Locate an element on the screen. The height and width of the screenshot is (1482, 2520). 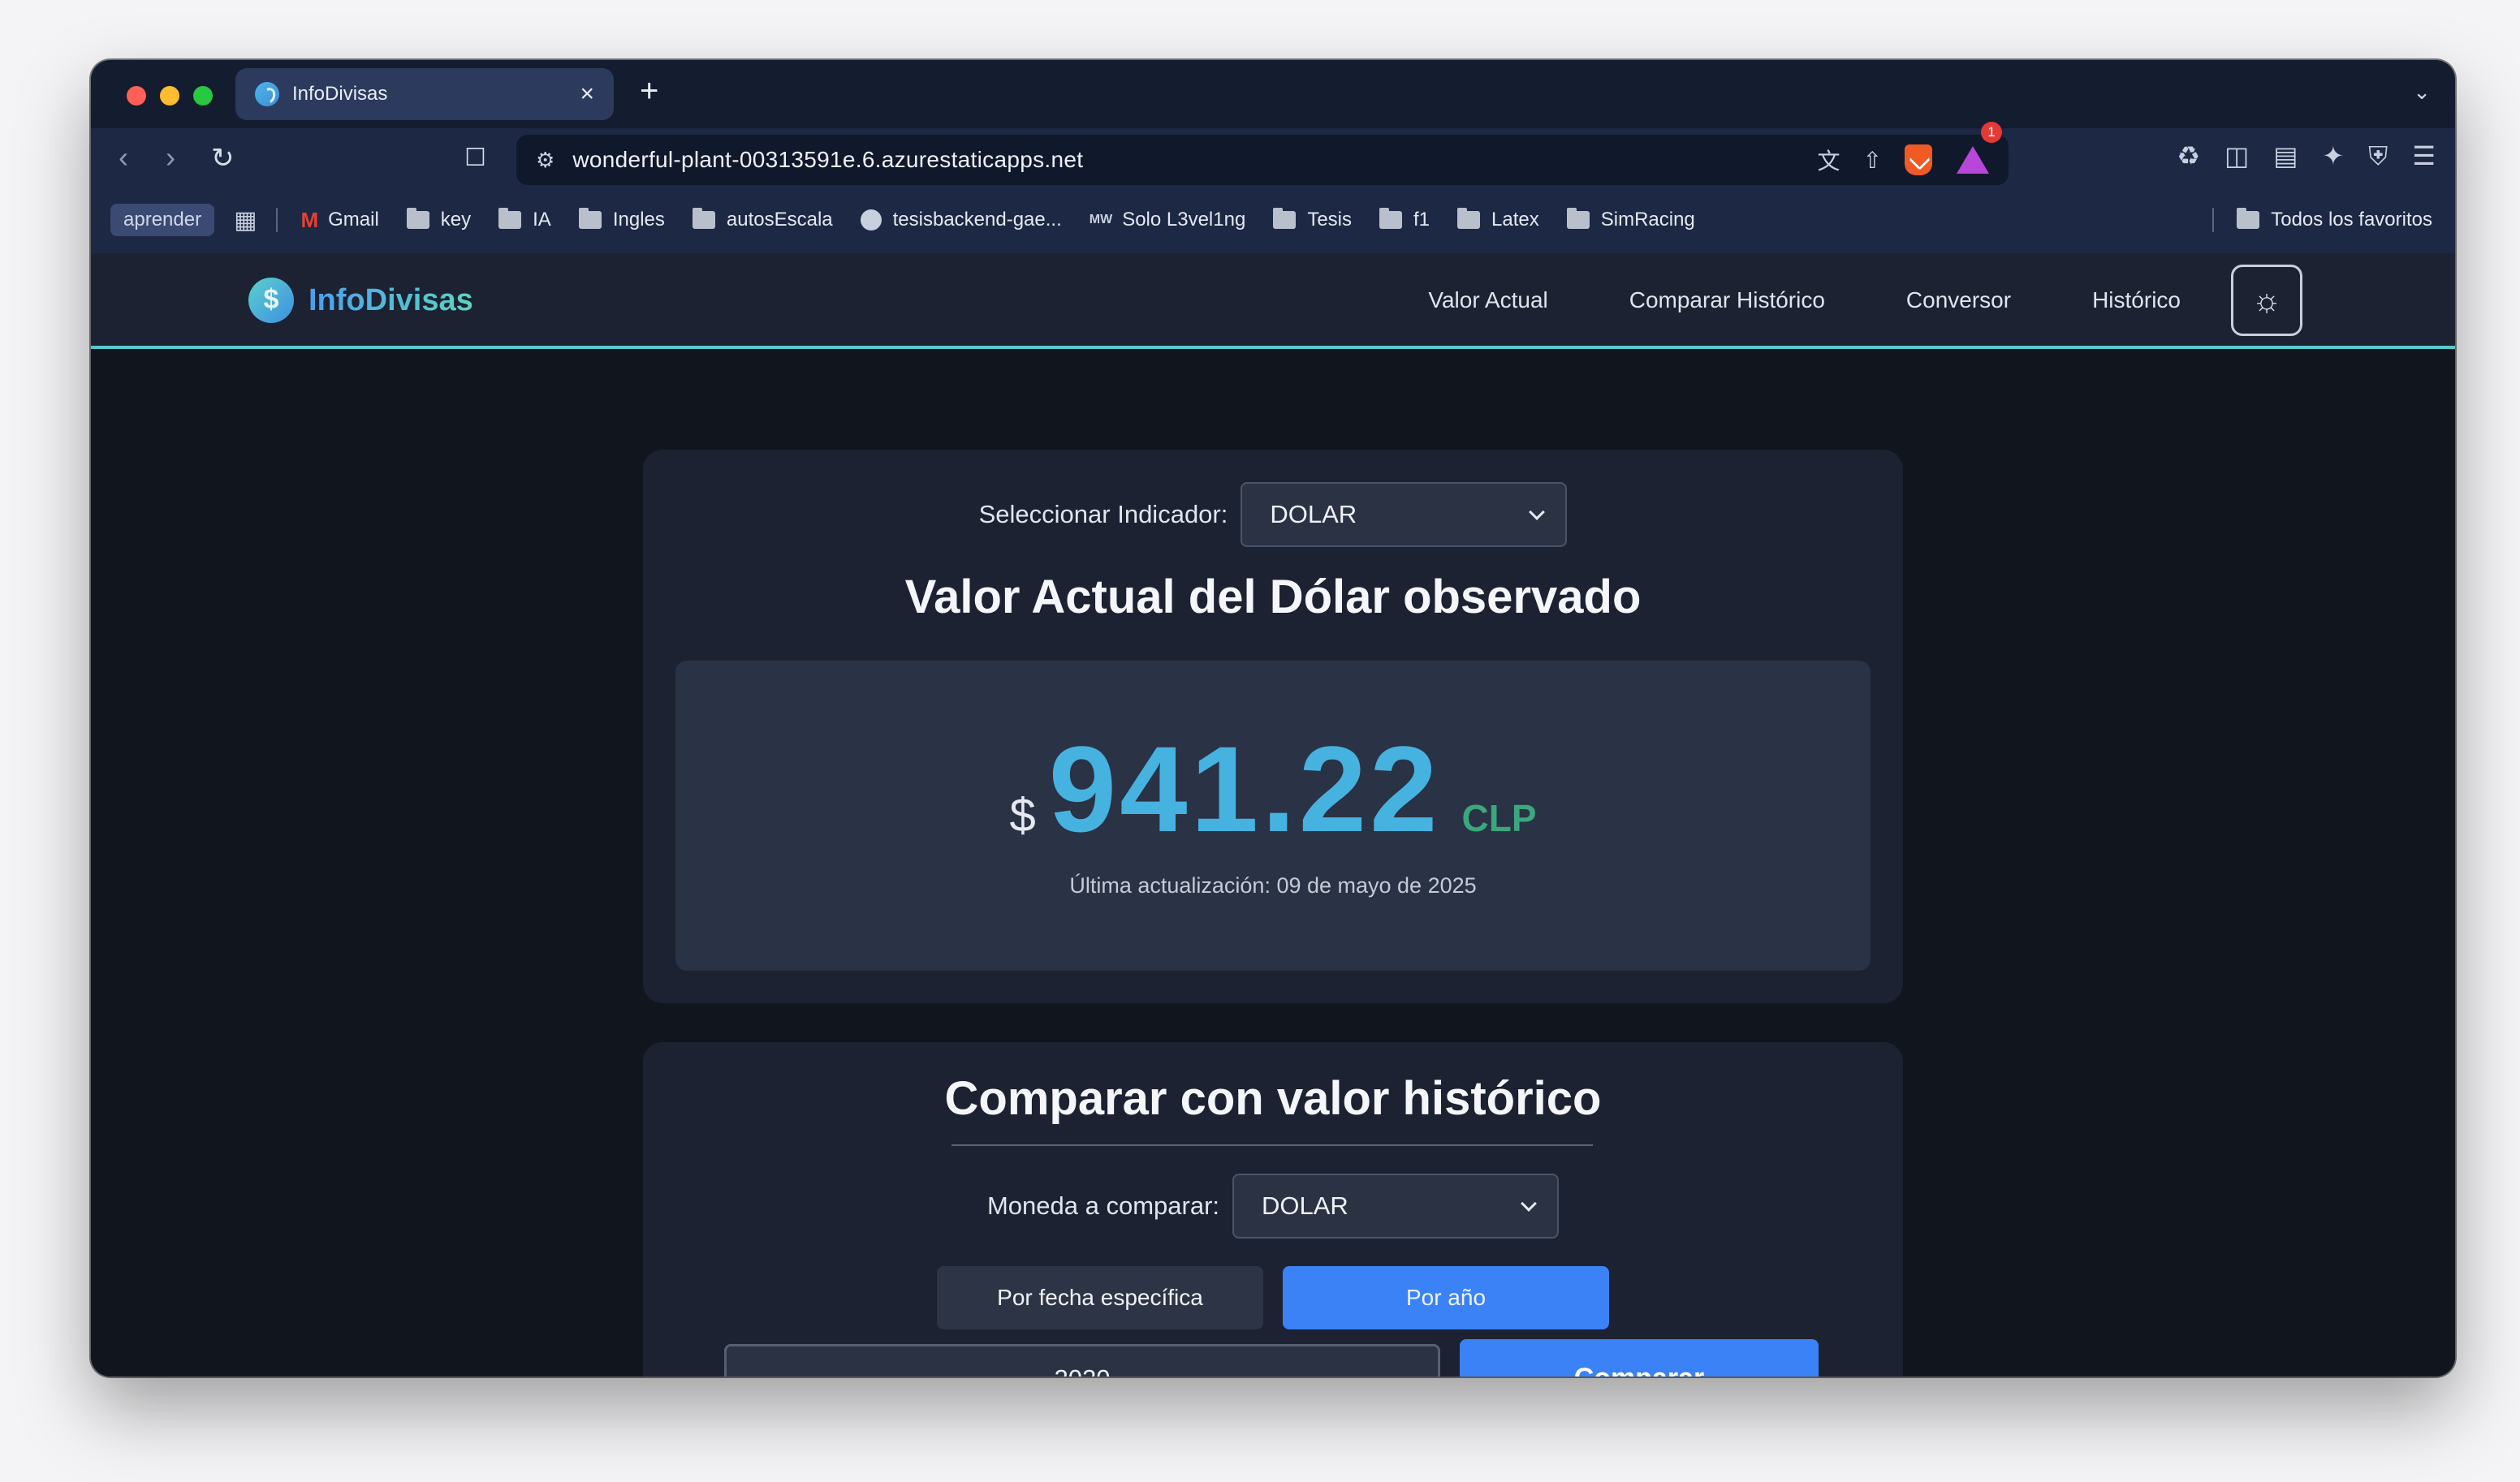
leo-ai-icon: ✦ is located at coordinates (2333, 156).